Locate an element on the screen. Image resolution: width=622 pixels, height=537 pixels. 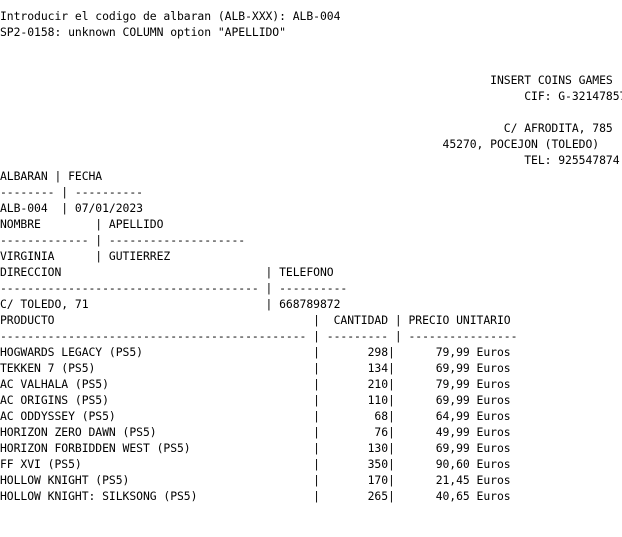
company-city: 45270, POCEJON (TOLEDO) is located at coordinates (521, 144).